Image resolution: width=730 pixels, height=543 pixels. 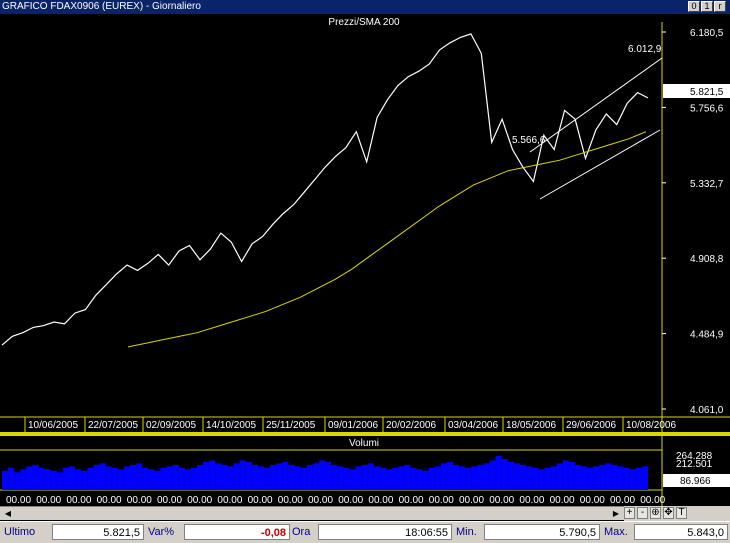 What do you see at coordinates (365, 434) in the screenshot?
I see `panel-splitter` at bounding box center [365, 434].